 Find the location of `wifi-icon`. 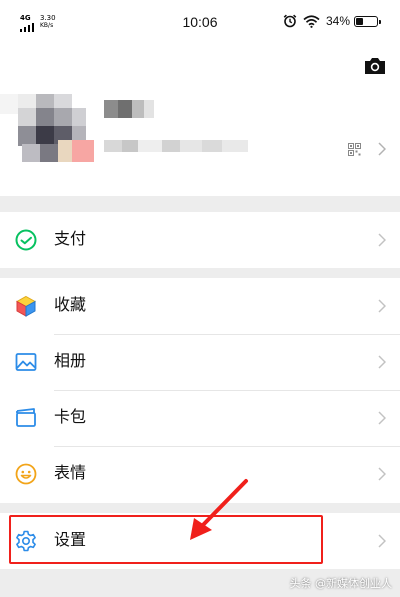

wifi-icon is located at coordinates (311, 21).